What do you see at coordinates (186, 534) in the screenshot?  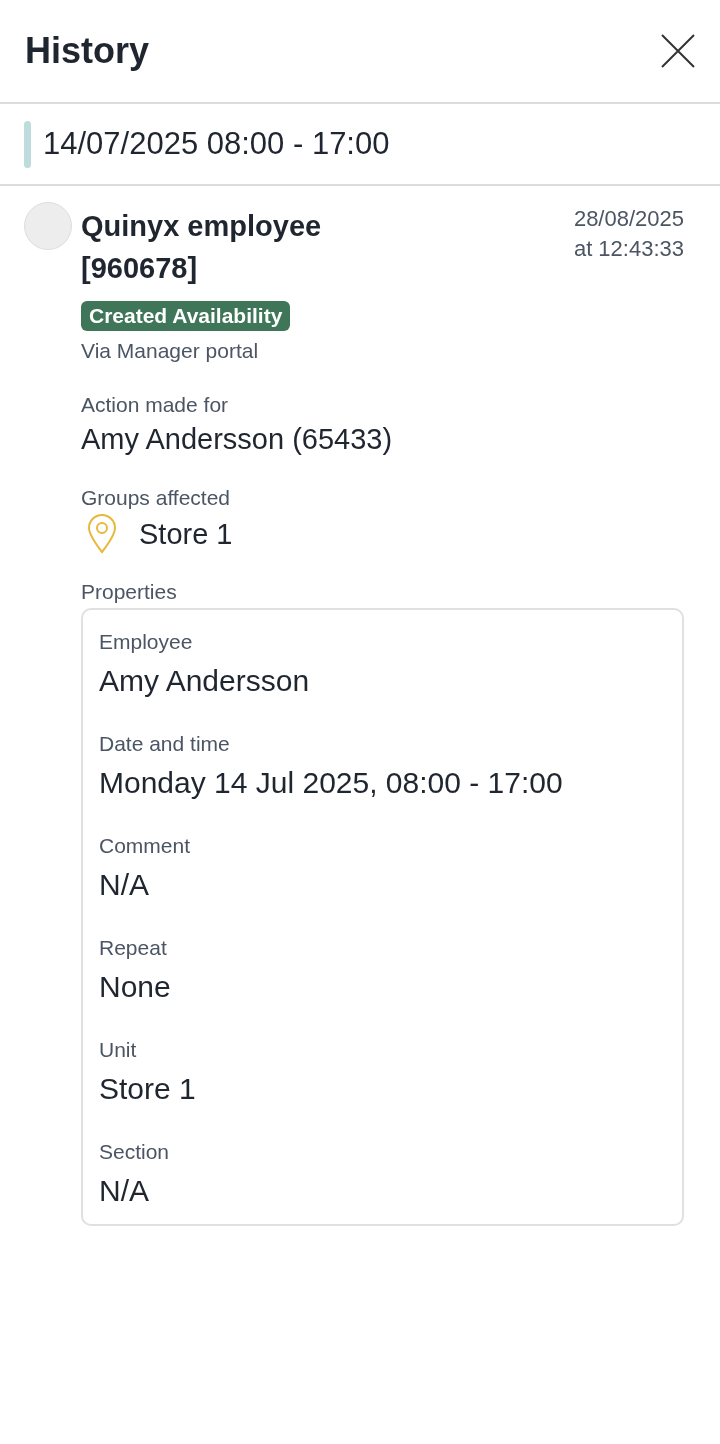 I see `group-name: Store 1` at bounding box center [186, 534].